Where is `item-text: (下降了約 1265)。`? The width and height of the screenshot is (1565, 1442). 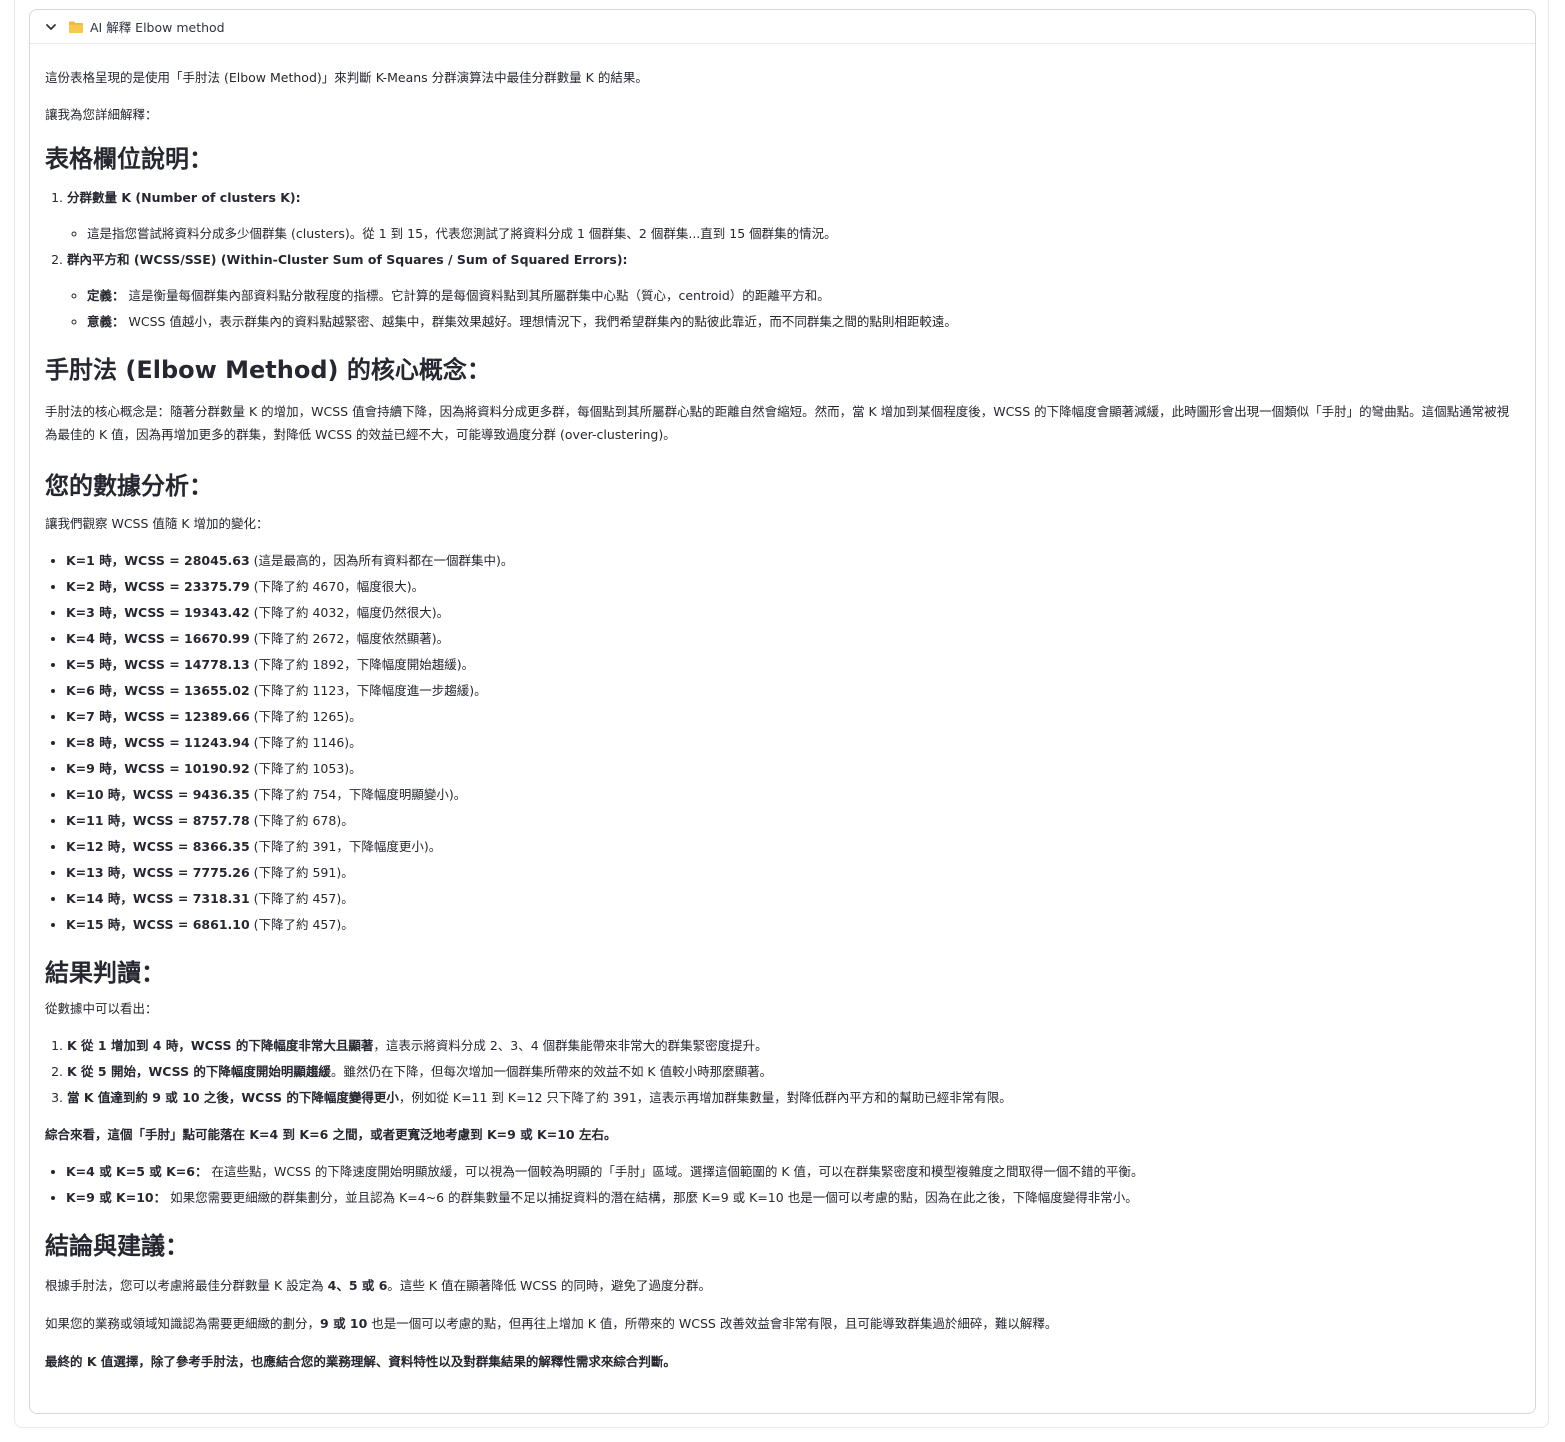 item-text: (下降了約 1265)。 is located at coordinates (305, 716).